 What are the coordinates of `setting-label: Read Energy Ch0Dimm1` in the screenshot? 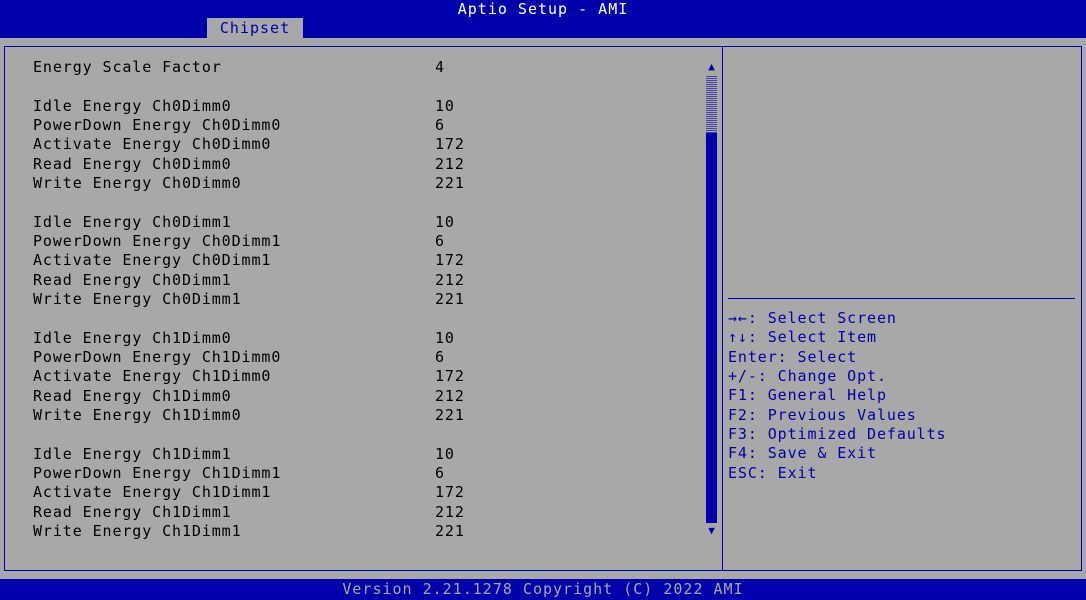 It's located at (132, 280).